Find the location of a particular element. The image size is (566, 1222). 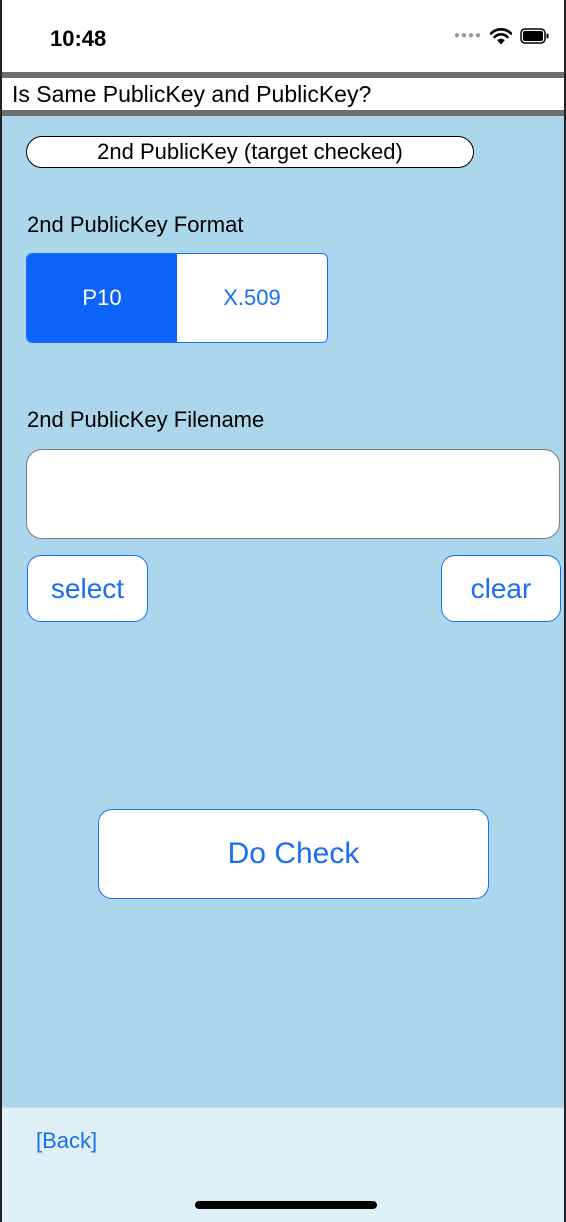

back-link: [Back] is located at coordinates (66, 1141).